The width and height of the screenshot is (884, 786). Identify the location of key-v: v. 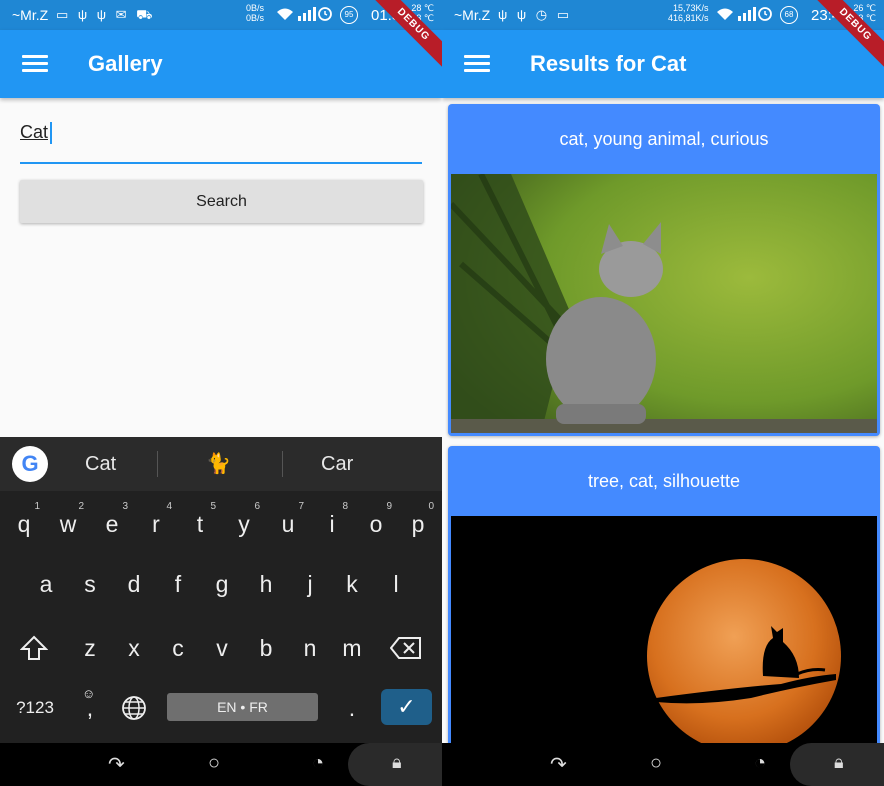
(222, 648).